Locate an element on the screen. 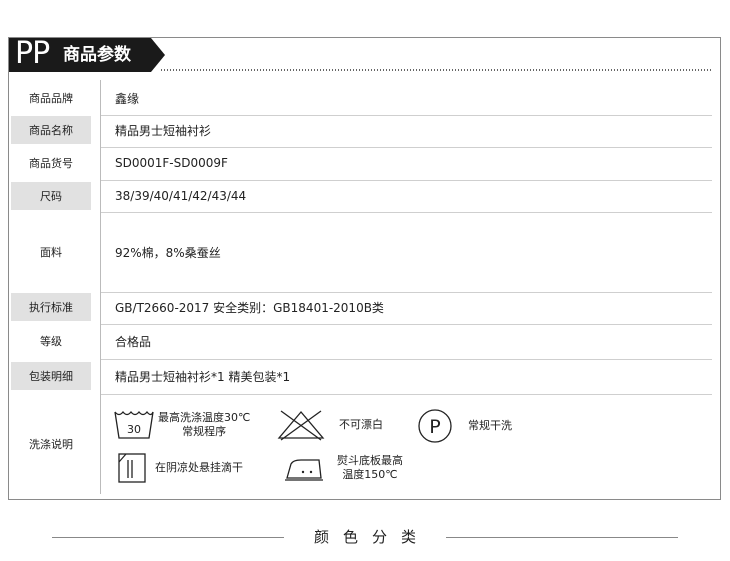 The width and height of the screenshot is (730, 561). dry-clean-p-icon: P is located at coordinates (435, 426).